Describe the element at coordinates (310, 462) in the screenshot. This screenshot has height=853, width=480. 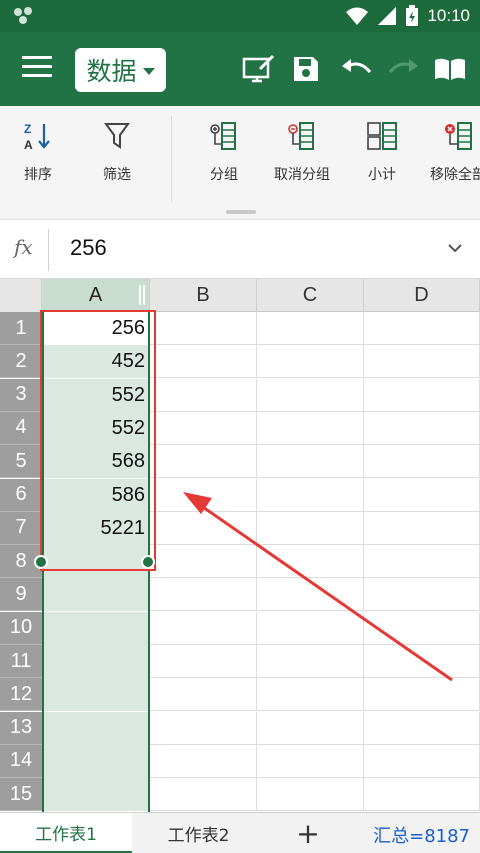
I see `cell-c5` at that location.